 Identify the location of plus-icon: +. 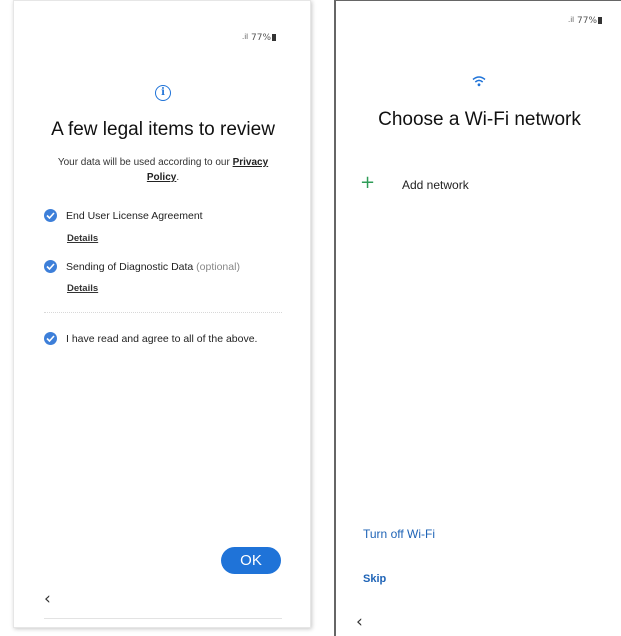
(368, 182).